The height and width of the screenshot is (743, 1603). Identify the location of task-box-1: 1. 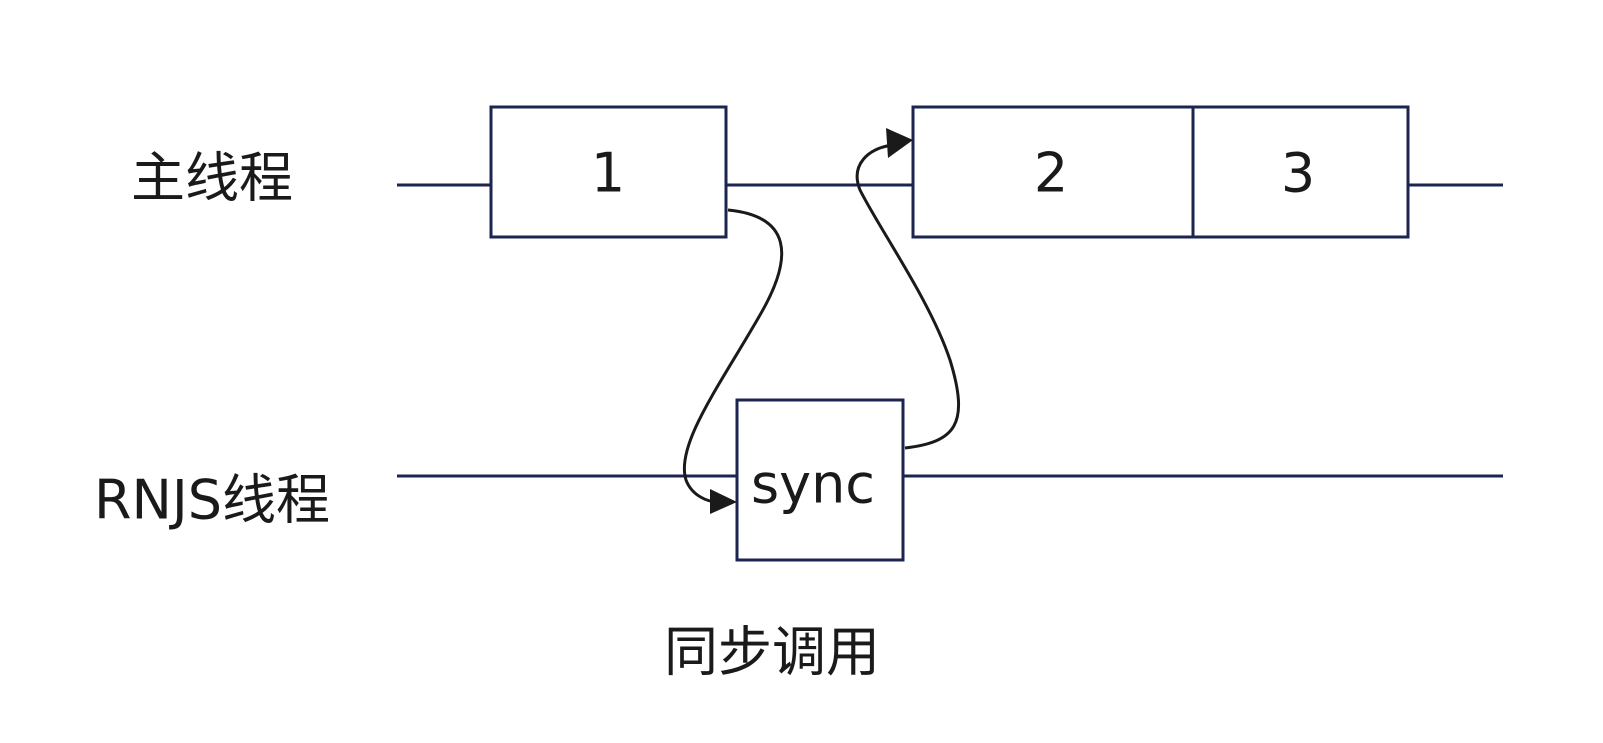
(608, 172).